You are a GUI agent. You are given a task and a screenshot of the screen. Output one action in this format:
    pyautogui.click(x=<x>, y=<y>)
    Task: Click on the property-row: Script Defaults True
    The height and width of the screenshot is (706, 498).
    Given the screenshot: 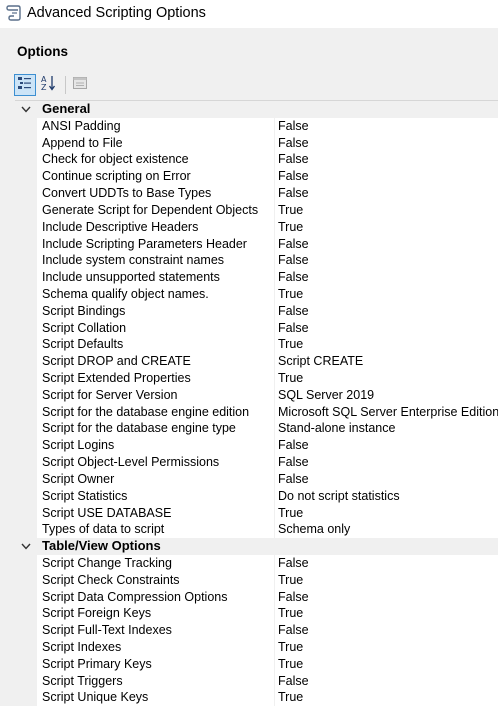 What is the action you would take?
    pyautogui.click(x=256, y=345)
    